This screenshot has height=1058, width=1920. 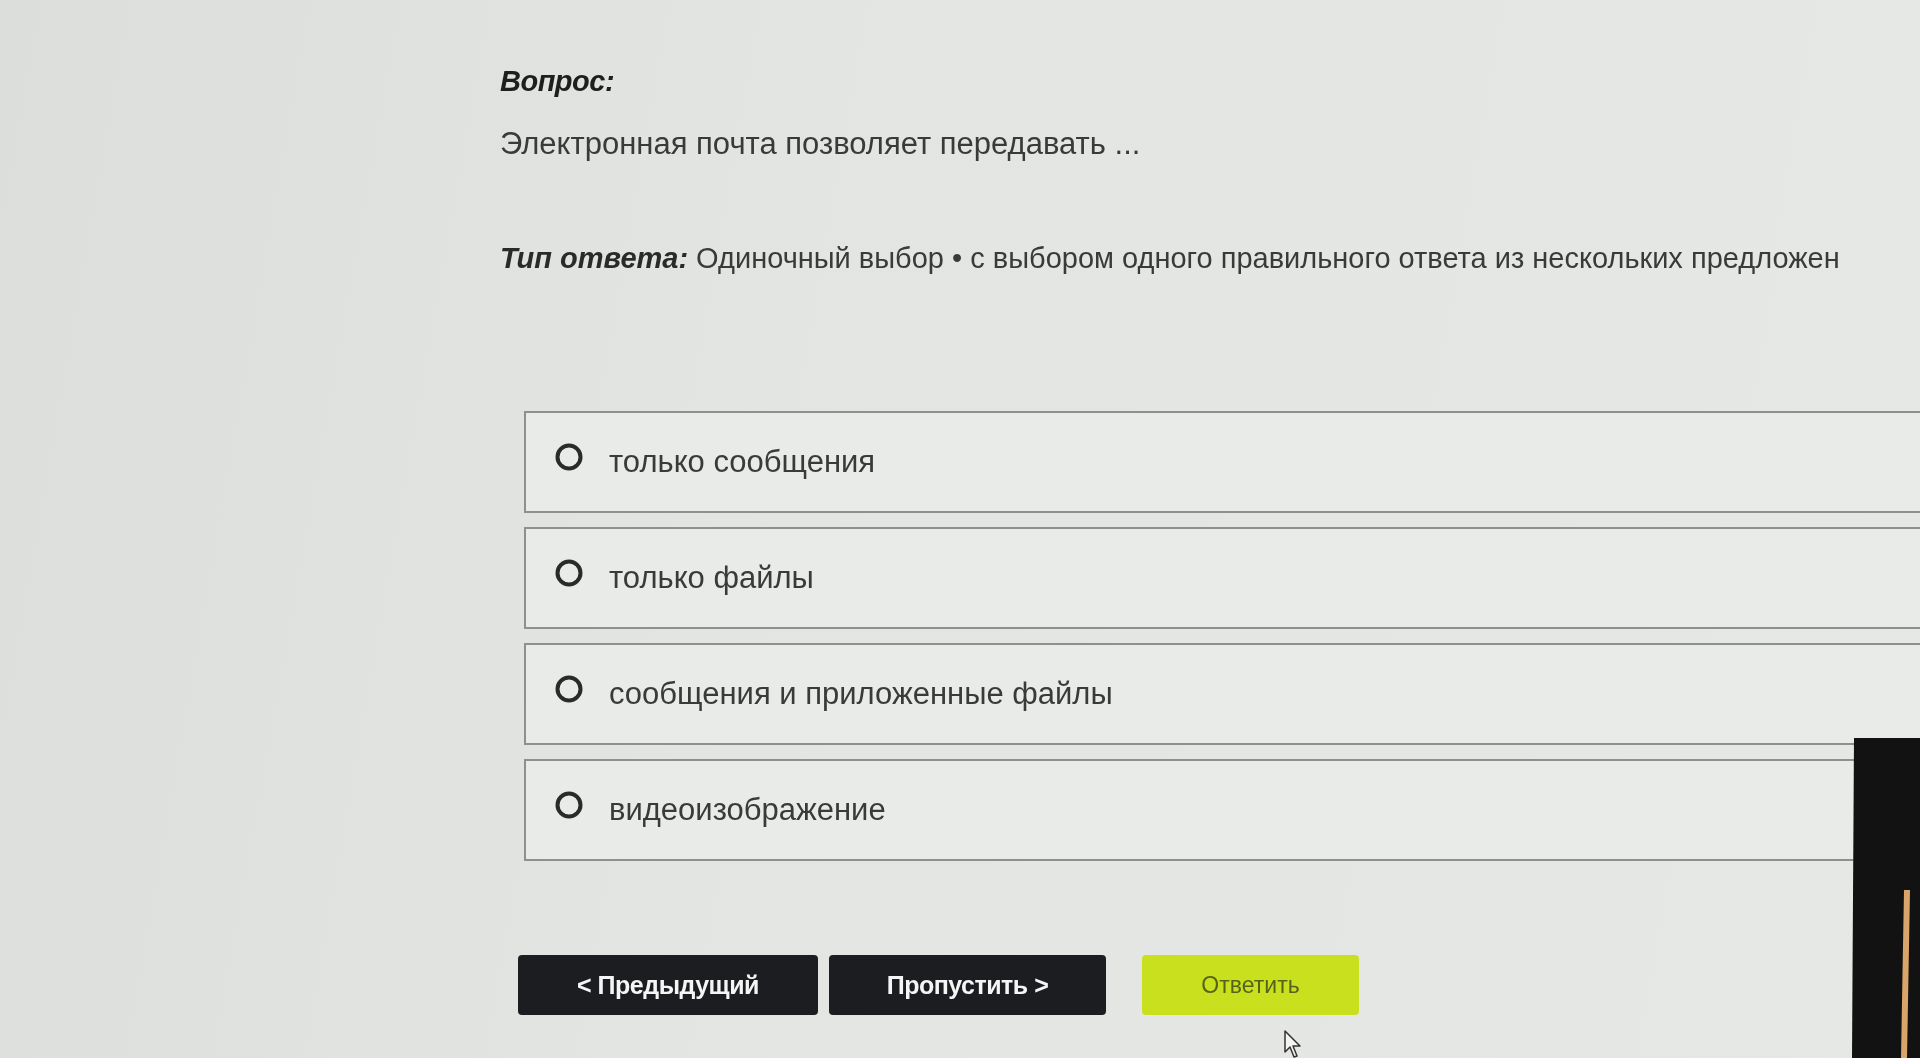 What do you see at coordinates (1250, 985) in the screenshot?
I see `answer-button: Ответить` at bounding box center [1250, 985].